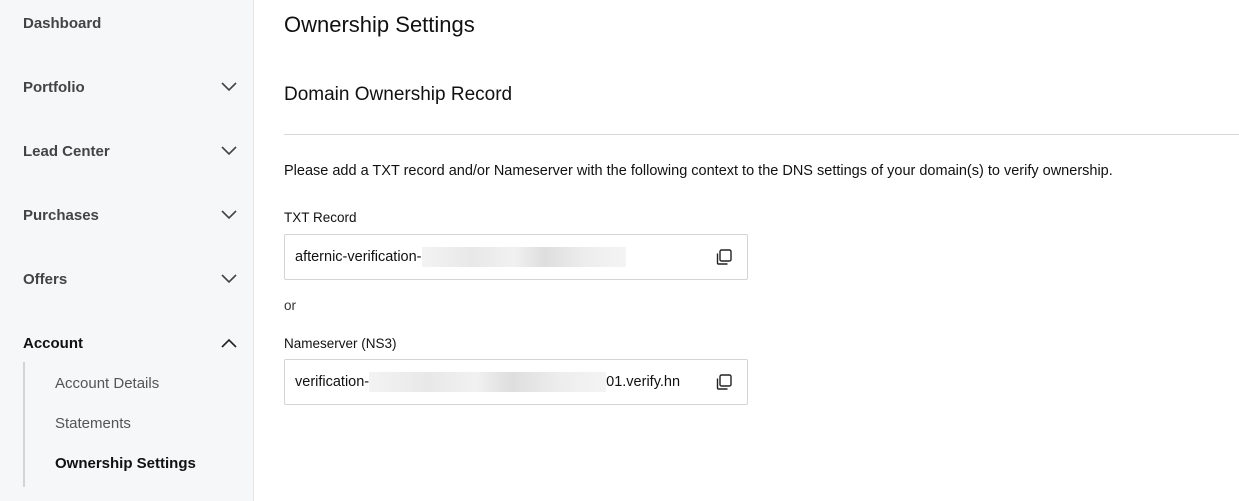 Image resolution: width=1239 pixels, height=501 pixels. I want to click on sidebar-item-offers: Offers, so click(127, 279).